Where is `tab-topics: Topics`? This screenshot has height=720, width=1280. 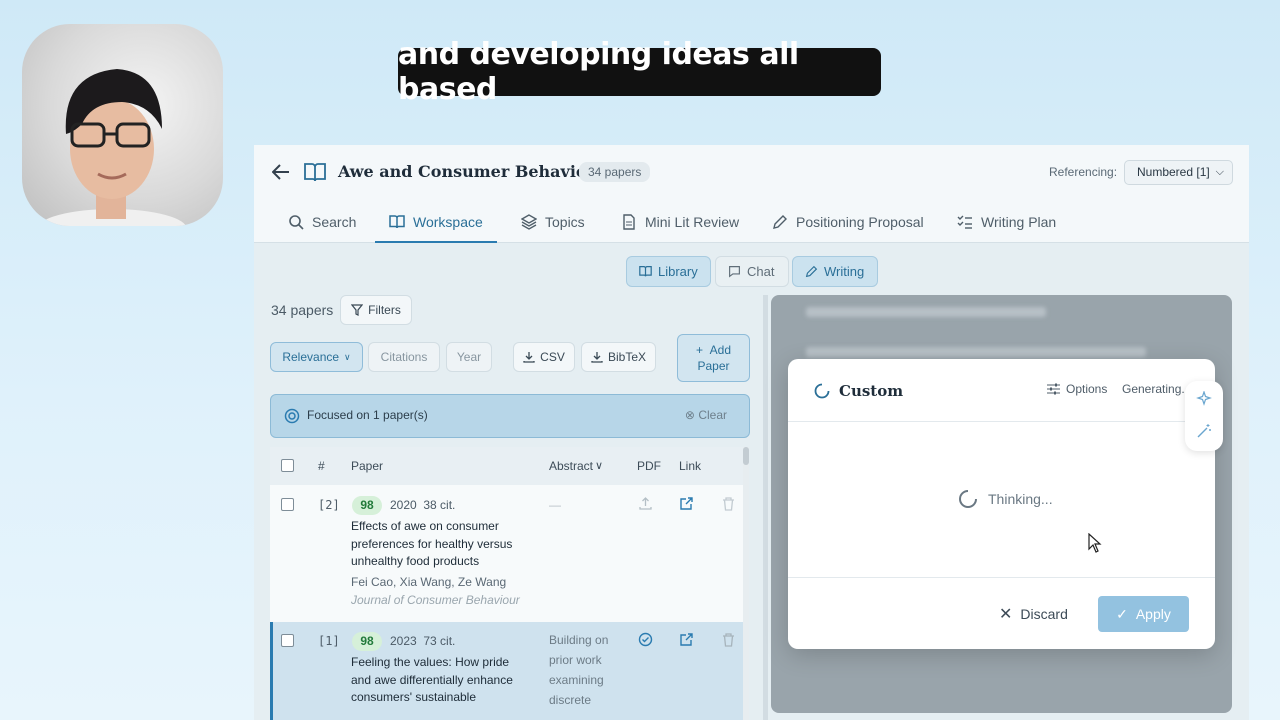 tab-topics: Topics is located at coordinates (553, 222).